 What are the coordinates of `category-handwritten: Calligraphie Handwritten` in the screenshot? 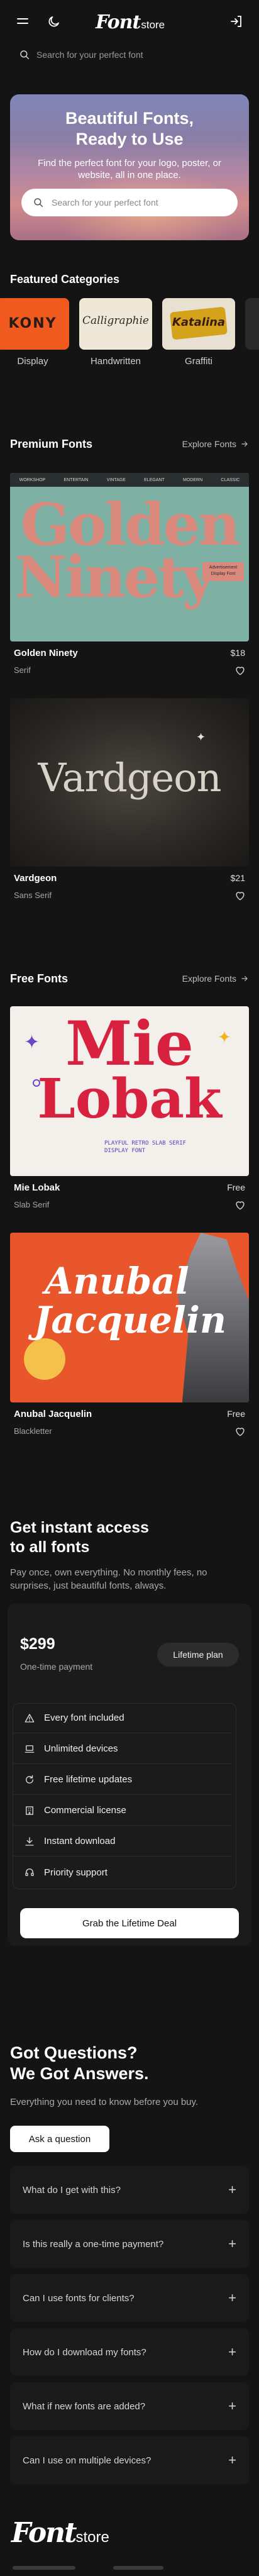 It's located at (115, 332).